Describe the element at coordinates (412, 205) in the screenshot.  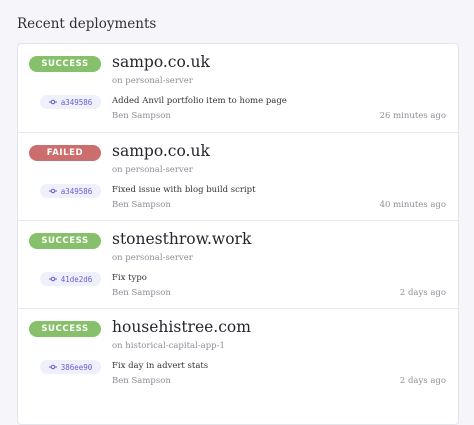
I see `deployment-time: 40 minutes ago` at that location.